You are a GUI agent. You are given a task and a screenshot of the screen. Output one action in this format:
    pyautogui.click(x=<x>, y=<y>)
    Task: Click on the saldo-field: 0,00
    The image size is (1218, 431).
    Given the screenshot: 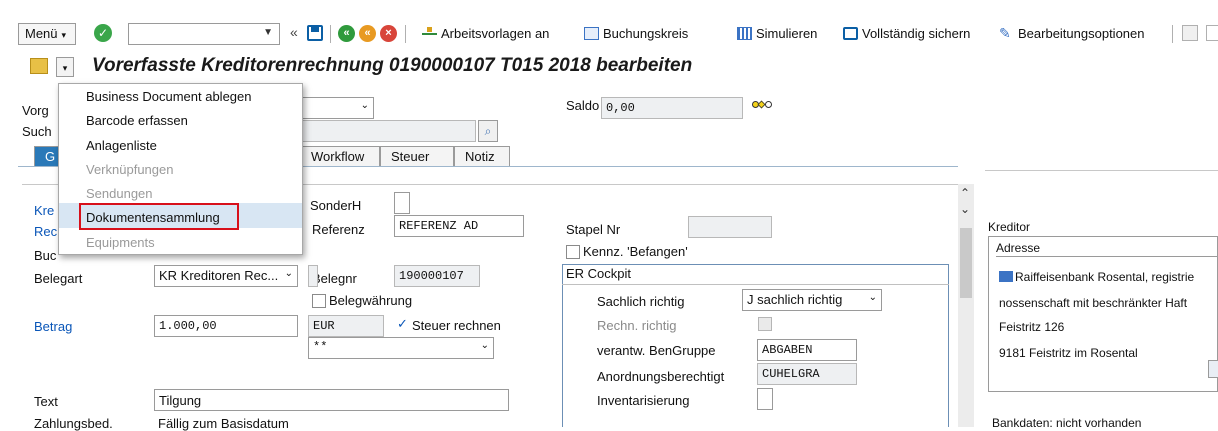 What is the action you would take?
    pyautogui.click(x=672, y=108)
    